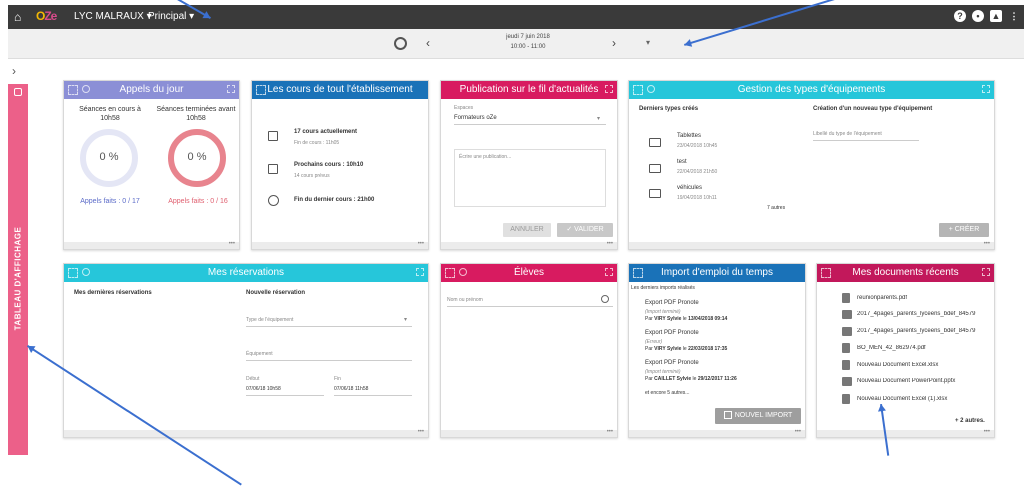 This screenshot has width=1024, height=488. What do you see at coordinates (18, 269) in the screenshot?
I see `dashboard-side-tab: TABLEAU D'AFFICHAGE` at bounding box center [18, 269].